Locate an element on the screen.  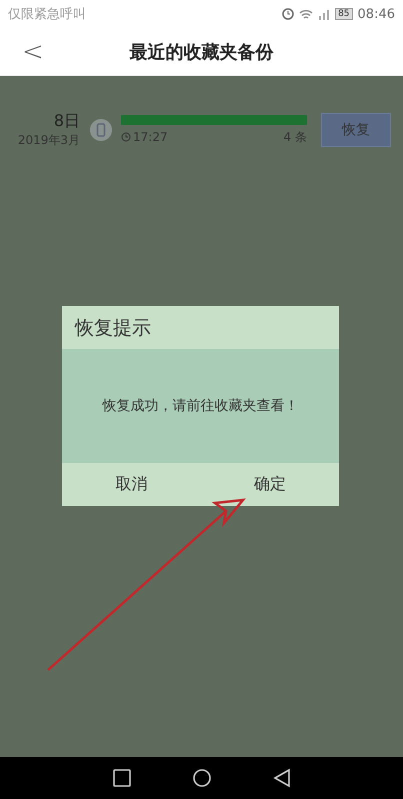
dialog-button: 确定 is located at coordinates (269, 484).